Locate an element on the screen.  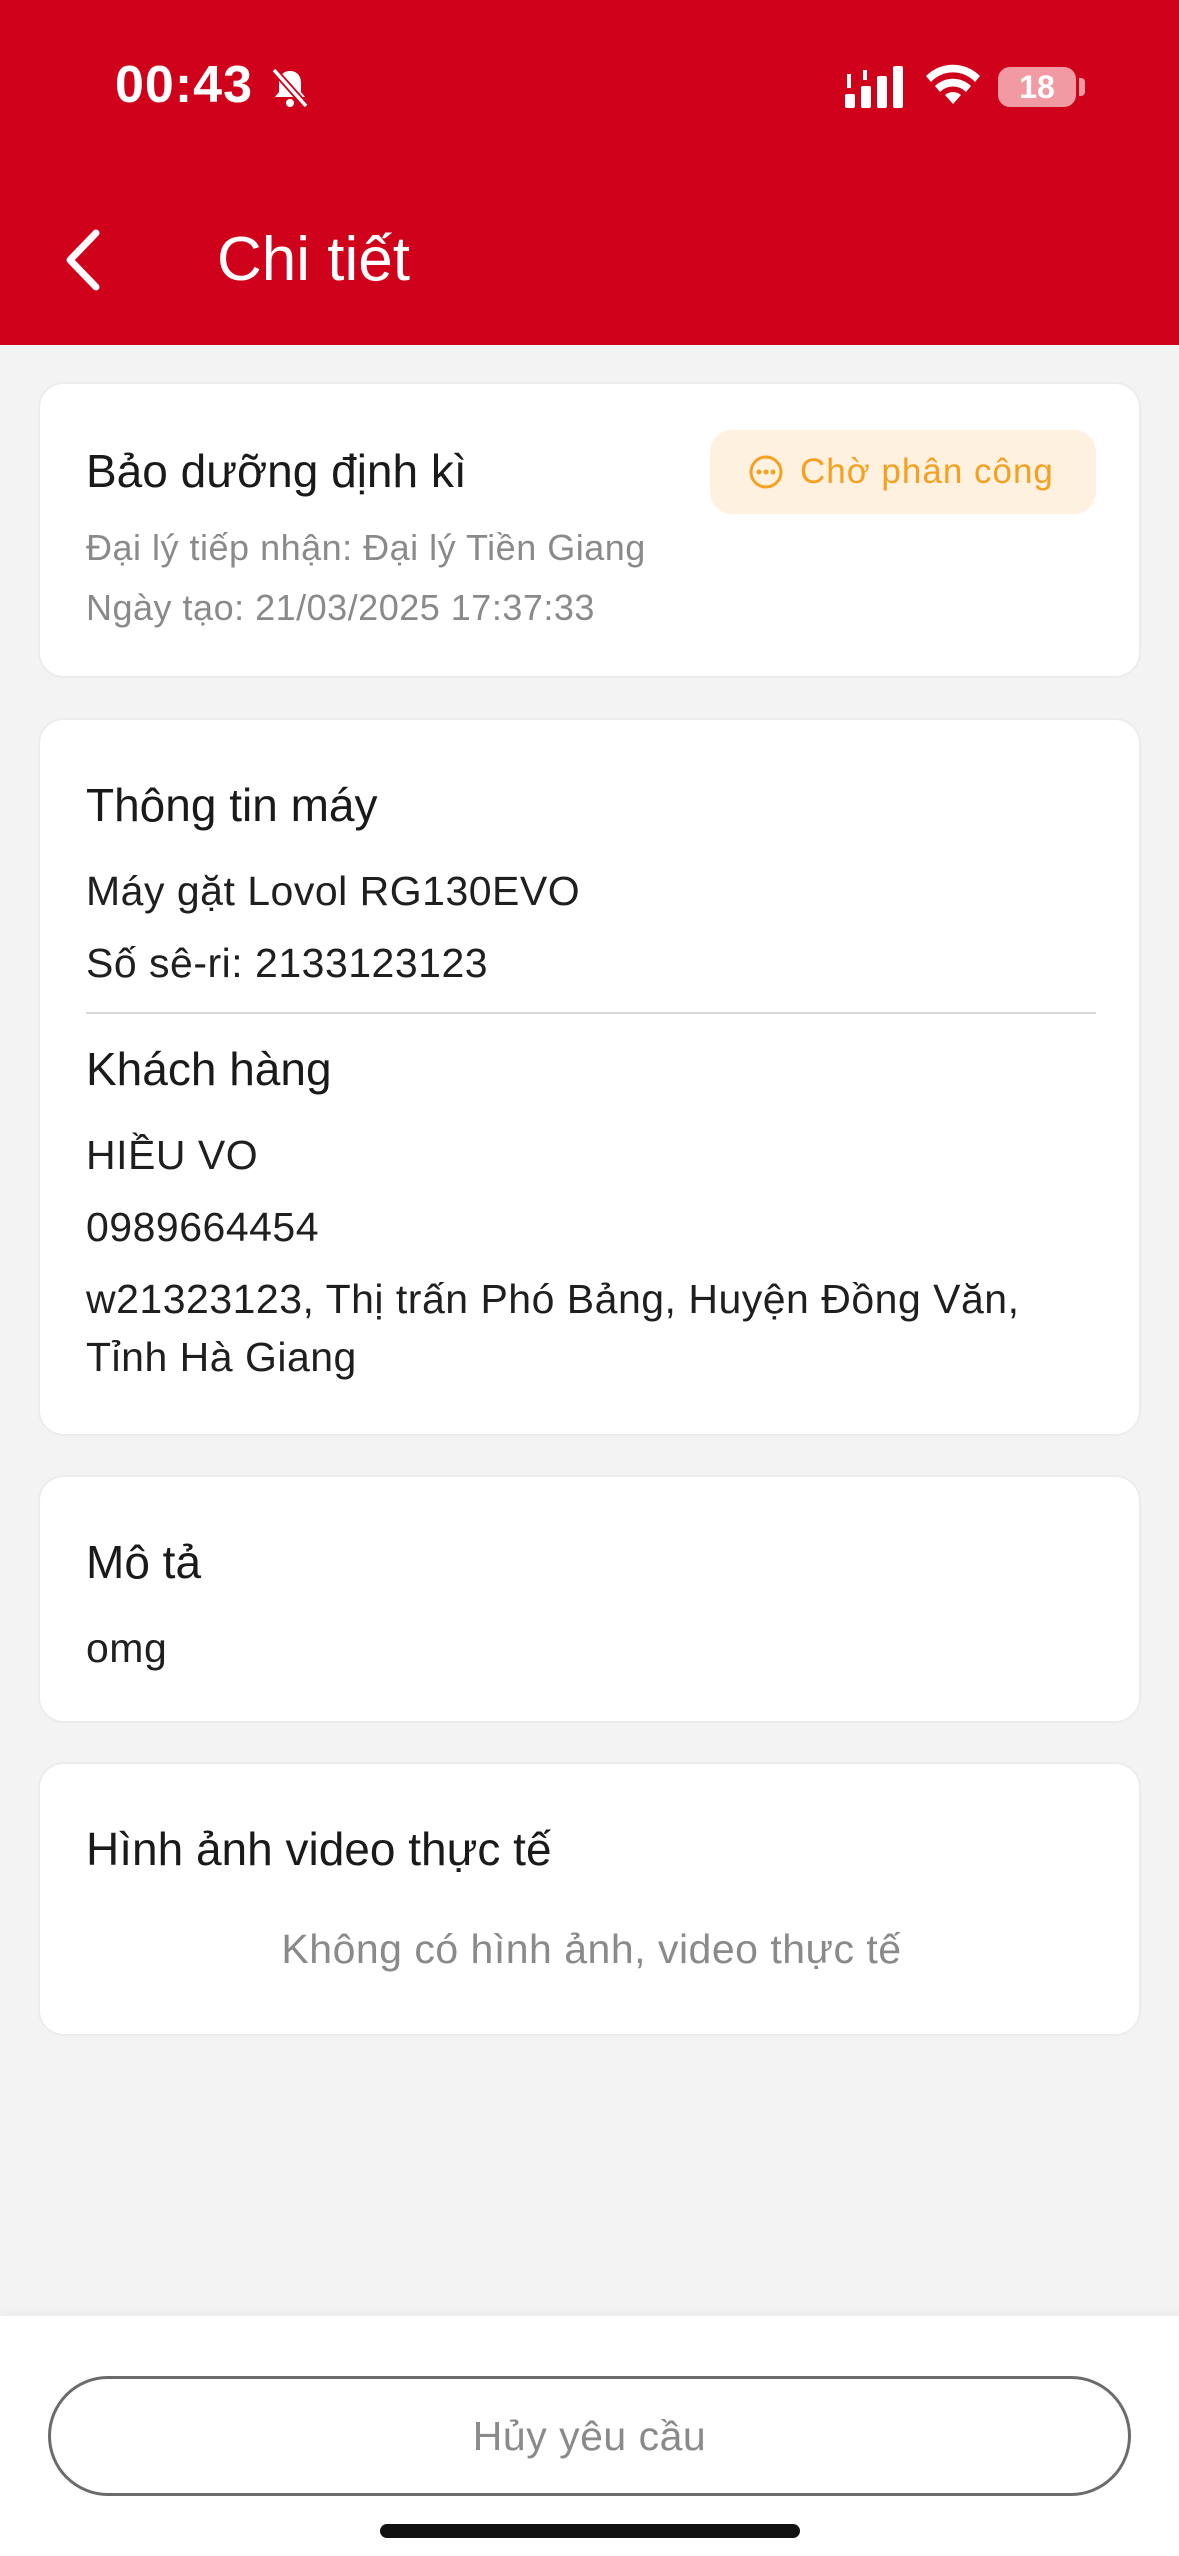
status-badge: Chờ phân công is located at coordinates (903, 472).